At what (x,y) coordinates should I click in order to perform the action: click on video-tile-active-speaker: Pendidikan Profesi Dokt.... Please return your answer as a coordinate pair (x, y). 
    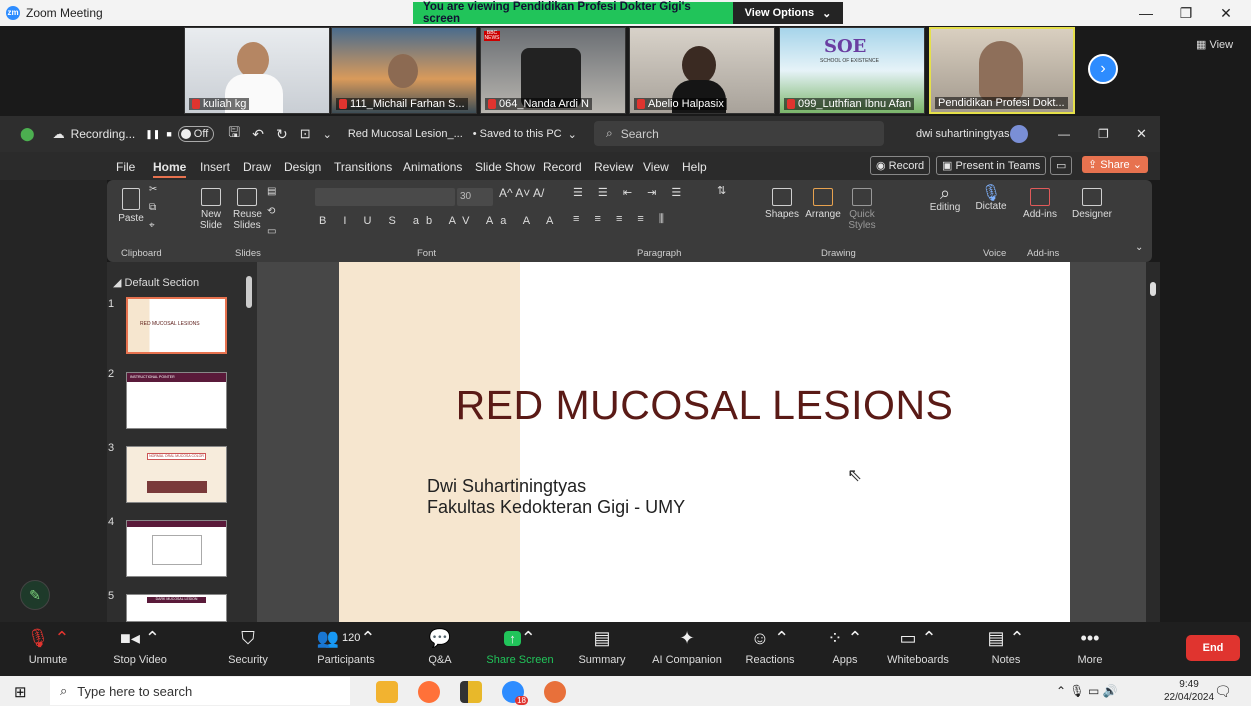
    Looking at the image, I should click on (1002, 70).